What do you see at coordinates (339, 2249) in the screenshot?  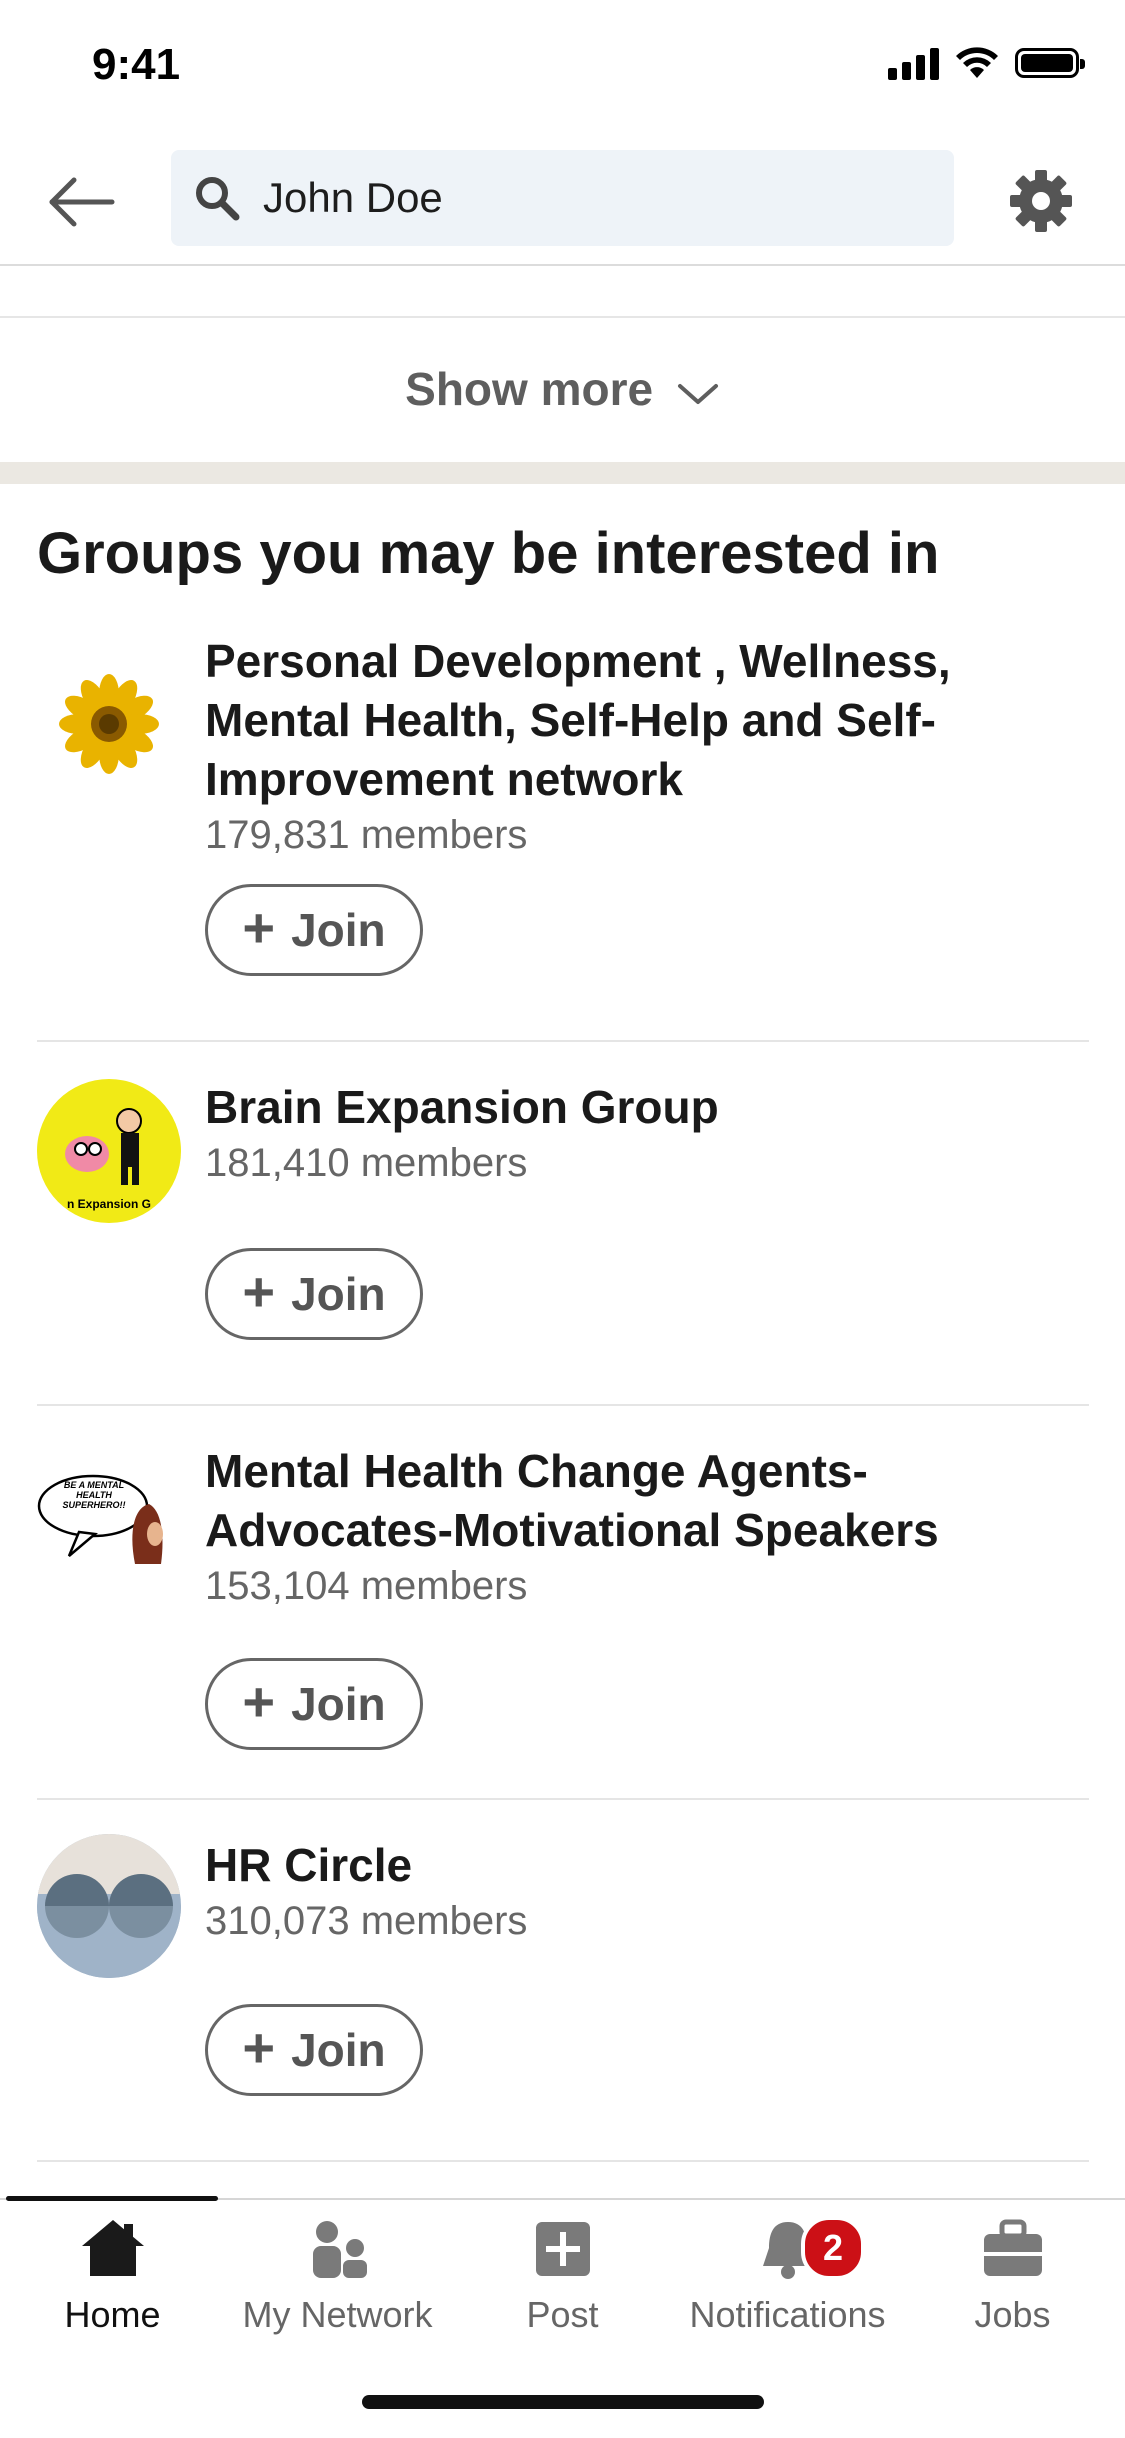 I see `people-icon` at bounding box center [339, 2249].